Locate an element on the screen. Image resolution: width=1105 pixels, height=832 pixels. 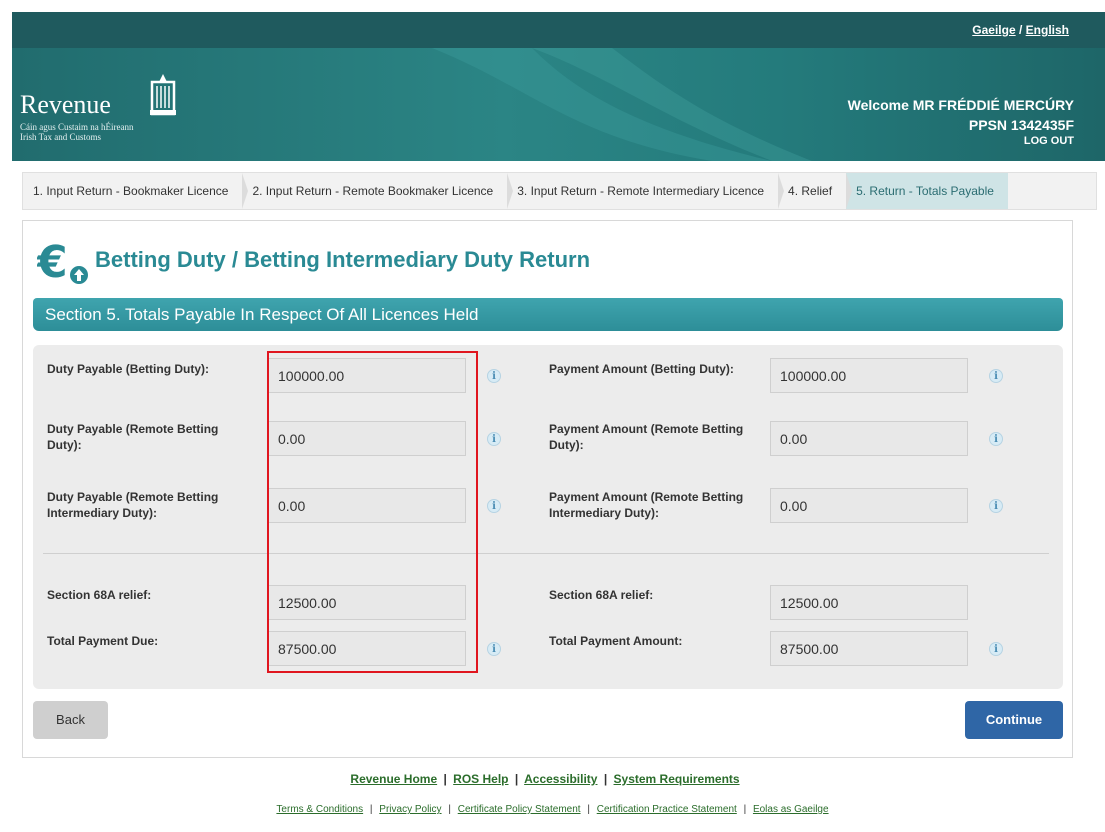
payment-remote-label-line1: Payment Amount (Remote Betting is located at coordinates (646, 429).